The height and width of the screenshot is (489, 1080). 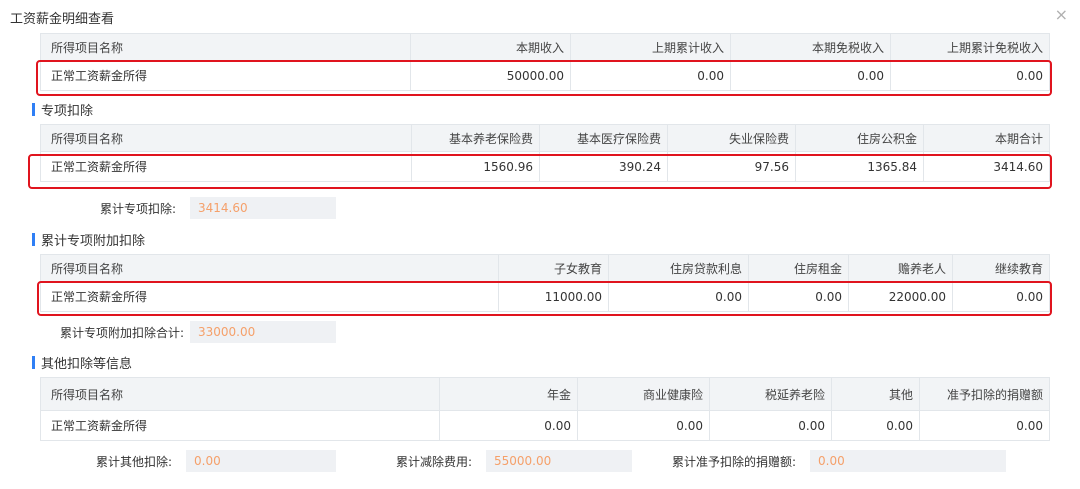 I want to click on header-cell: 年金, so click(x=508, y=394).